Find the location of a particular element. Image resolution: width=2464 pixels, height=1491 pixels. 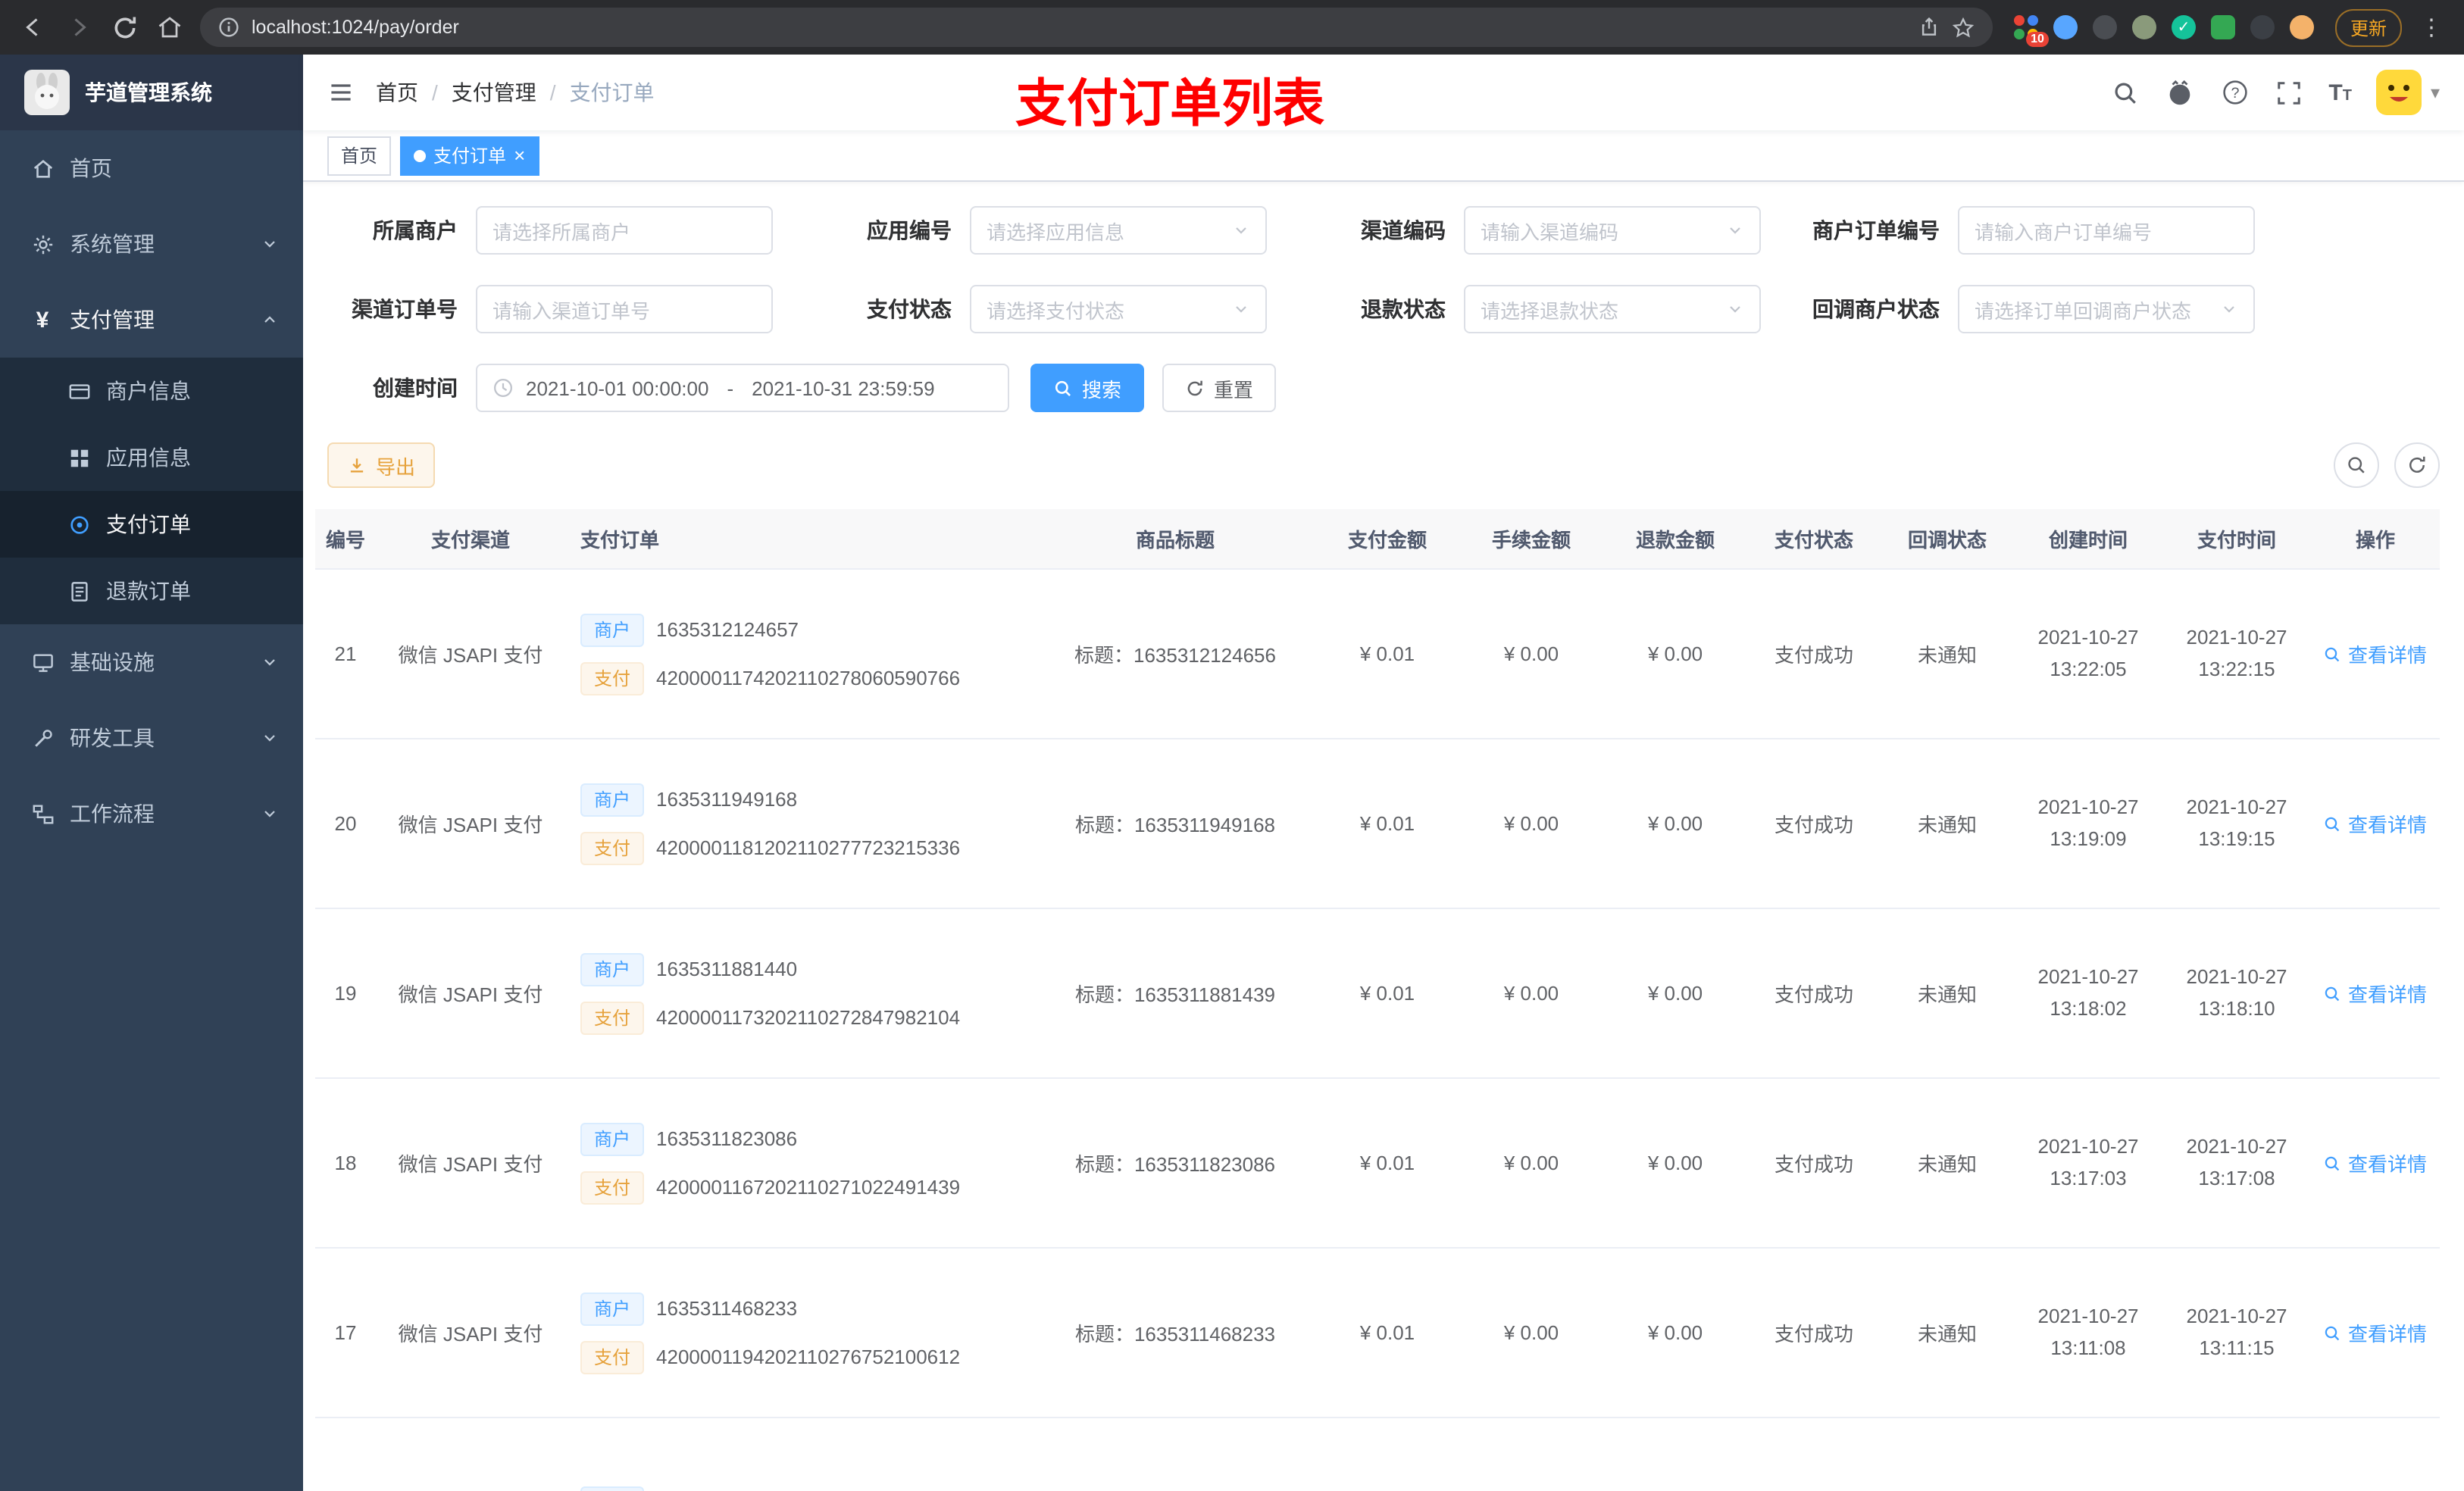

breadcrumb-payment: 支付管理 is located at coordinates (494, 92).